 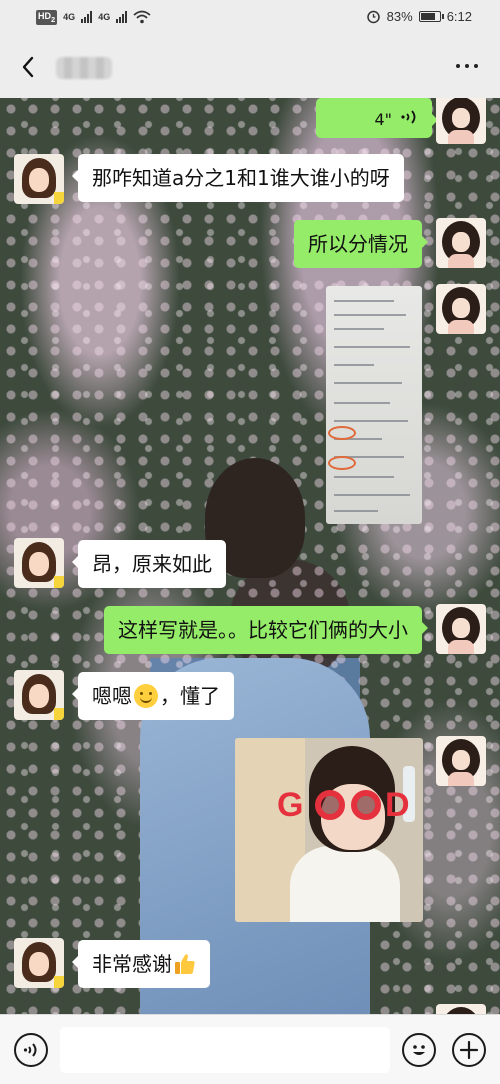 I want to click on wifi-icon, so click(x=142, y=17).